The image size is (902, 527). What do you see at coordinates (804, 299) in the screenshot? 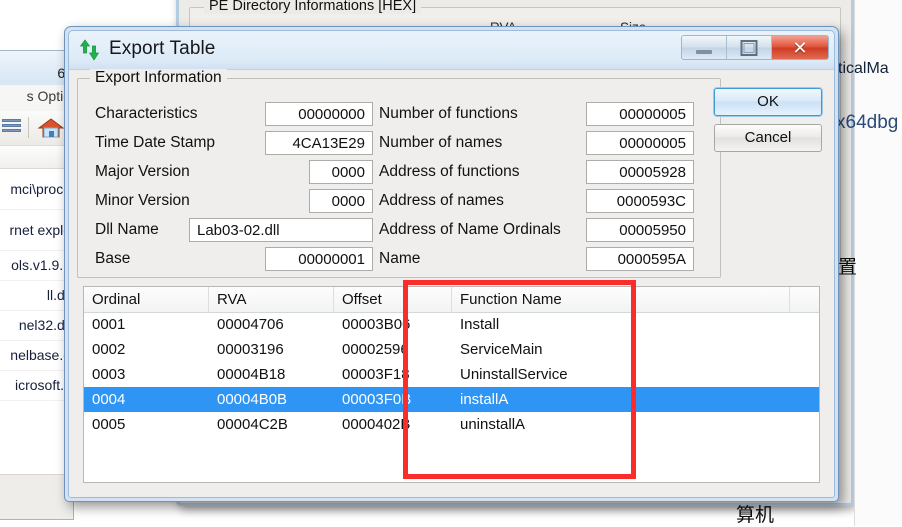
I see `column-header-filler` at bounding box center [804, 299].